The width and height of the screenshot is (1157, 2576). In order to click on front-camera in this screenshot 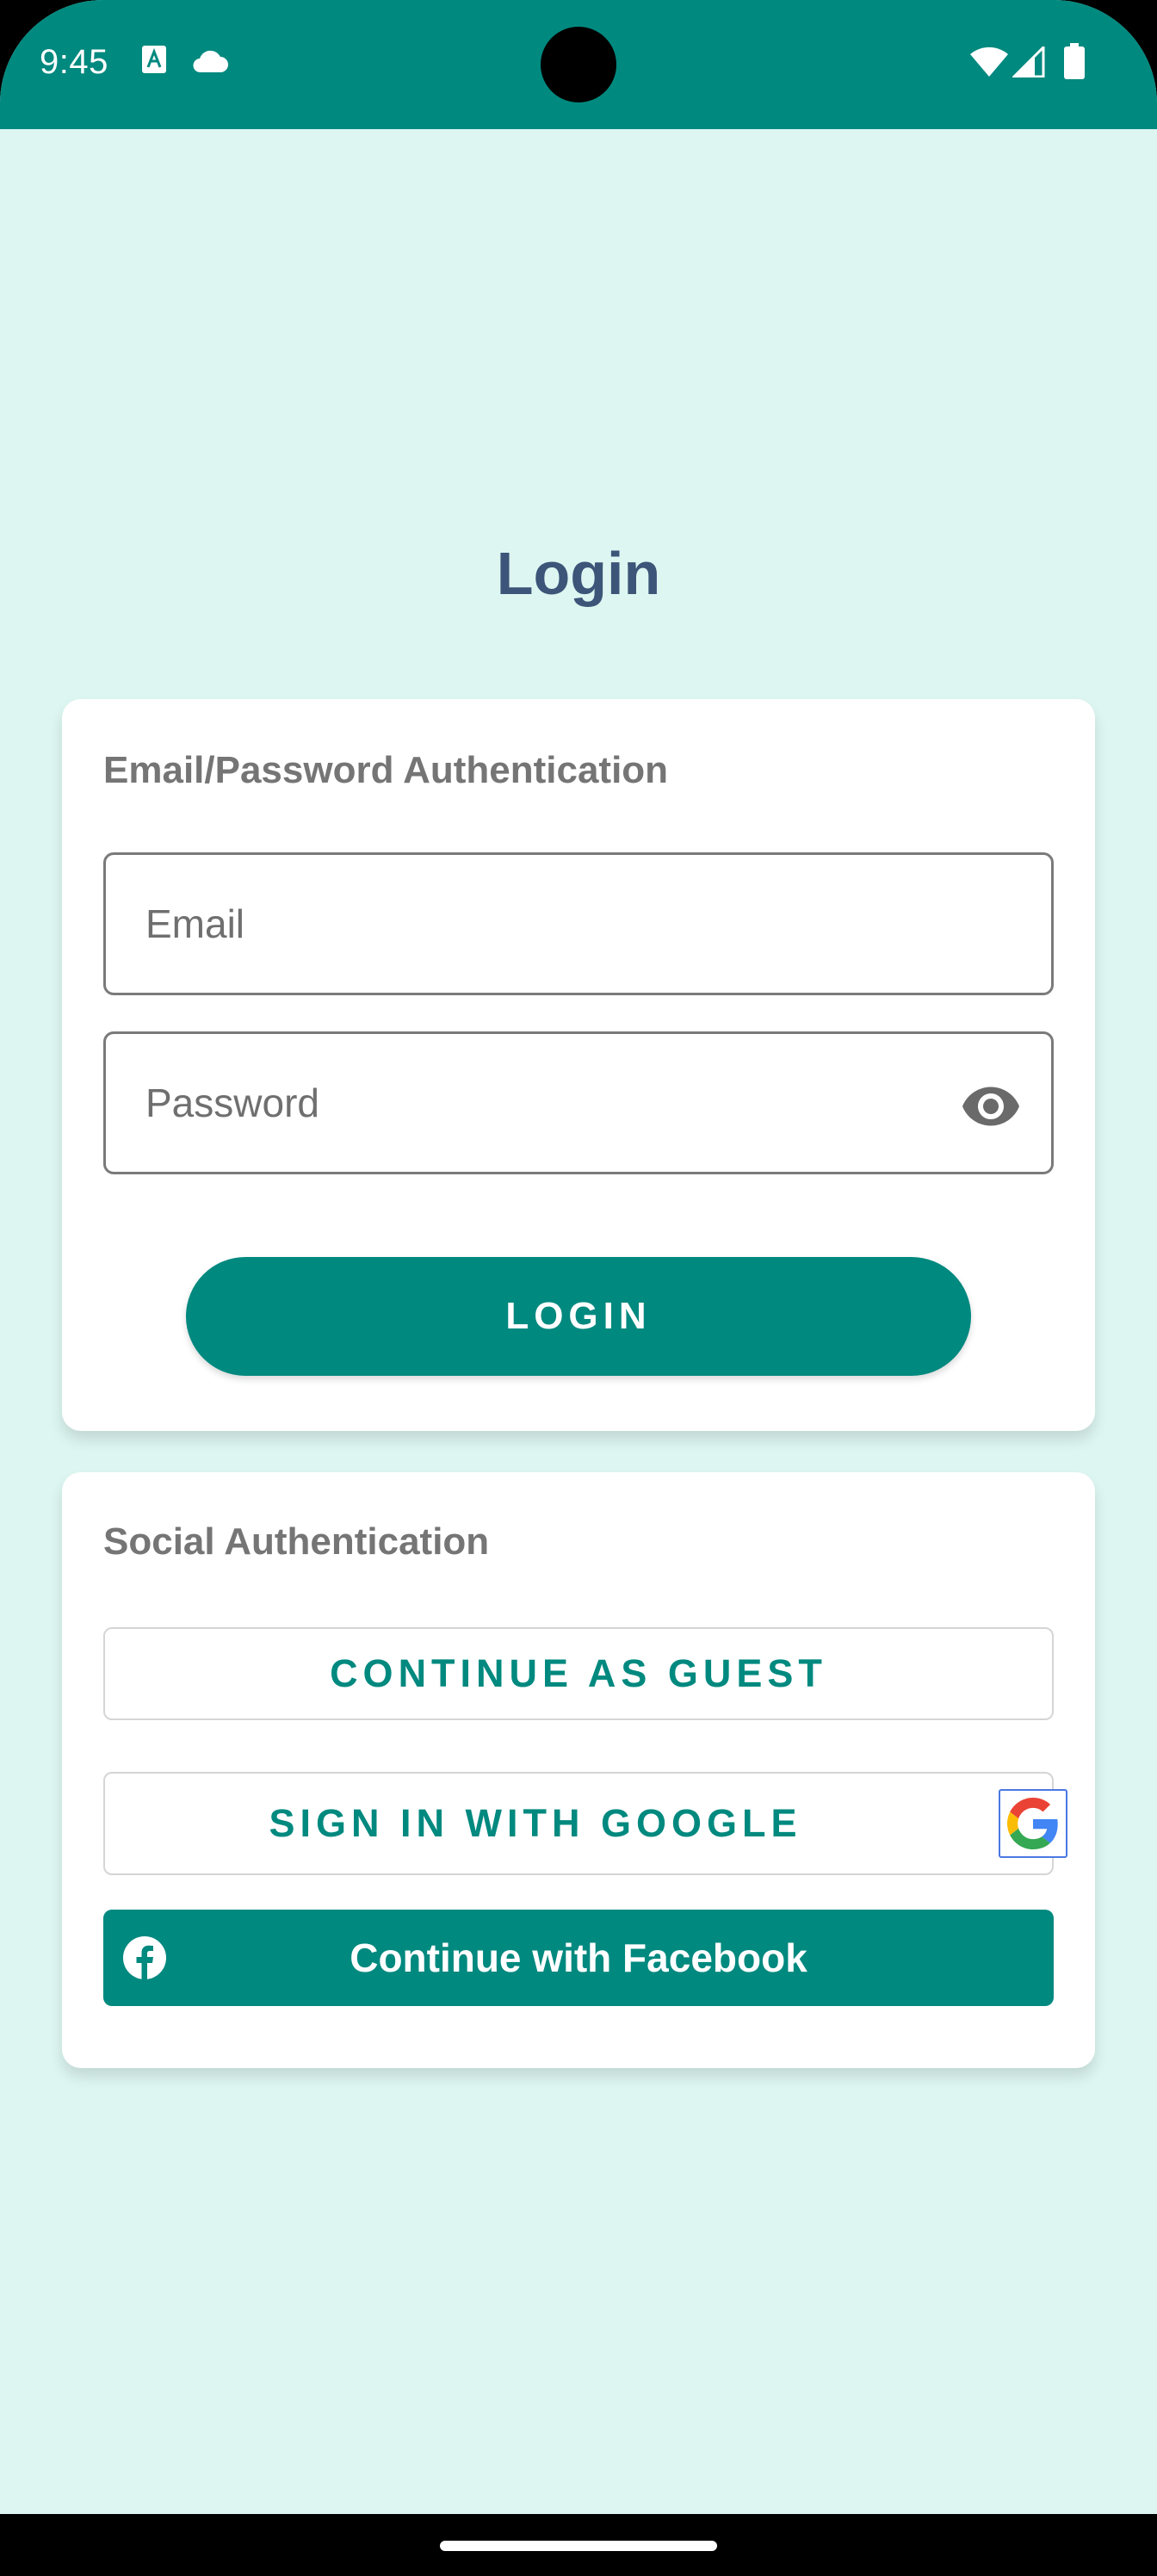, I will do `click(579, 64)`.